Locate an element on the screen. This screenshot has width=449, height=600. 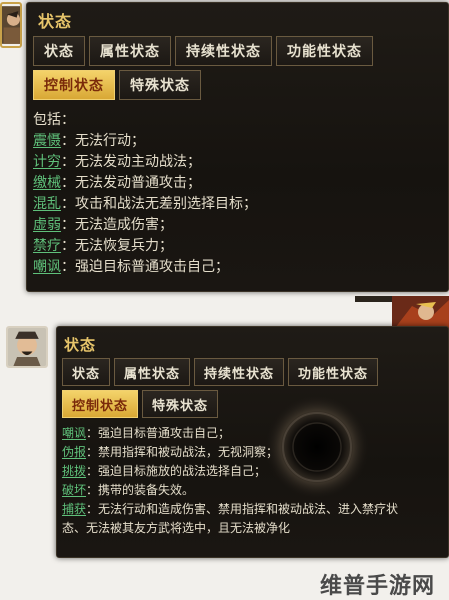
status-desc: ：无法恢复兵力； is located at coordinates (117, 246).